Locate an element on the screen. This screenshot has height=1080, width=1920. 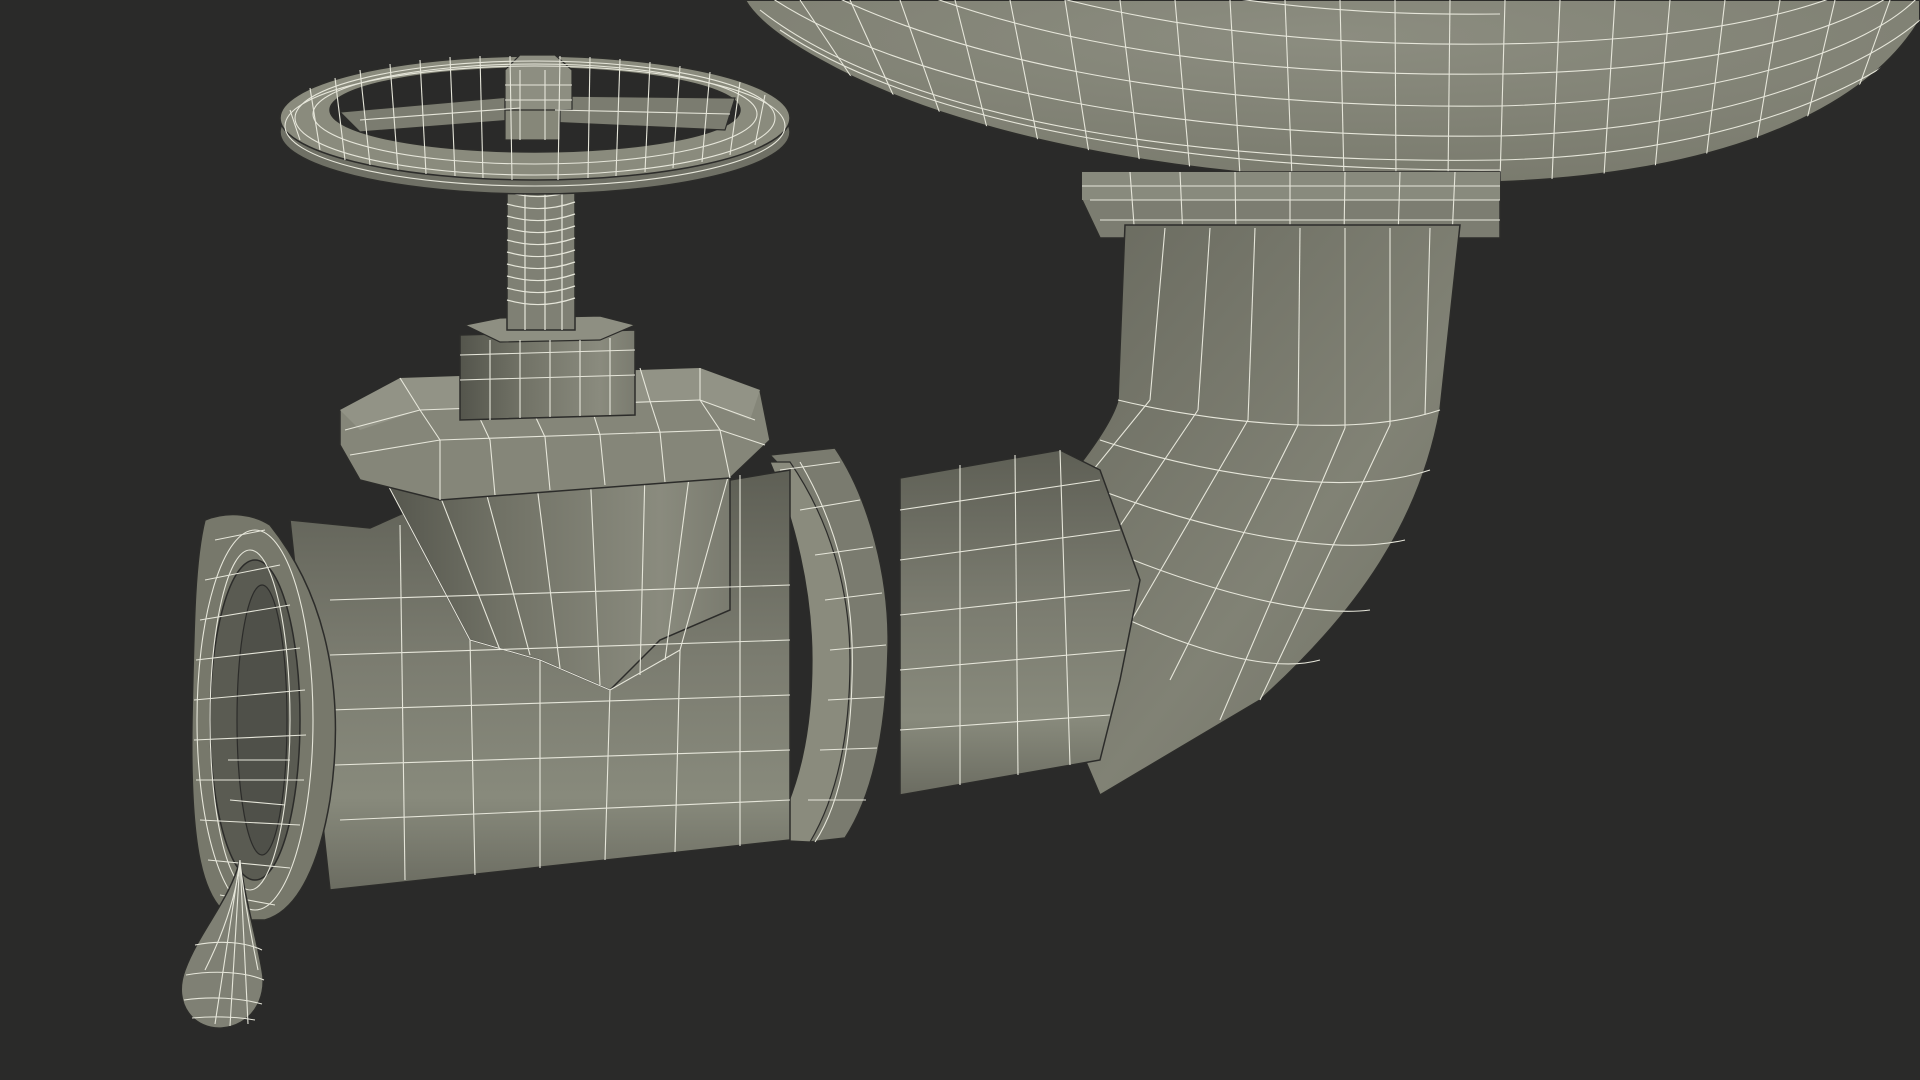
valve-body is located at coordinates (540, 677).